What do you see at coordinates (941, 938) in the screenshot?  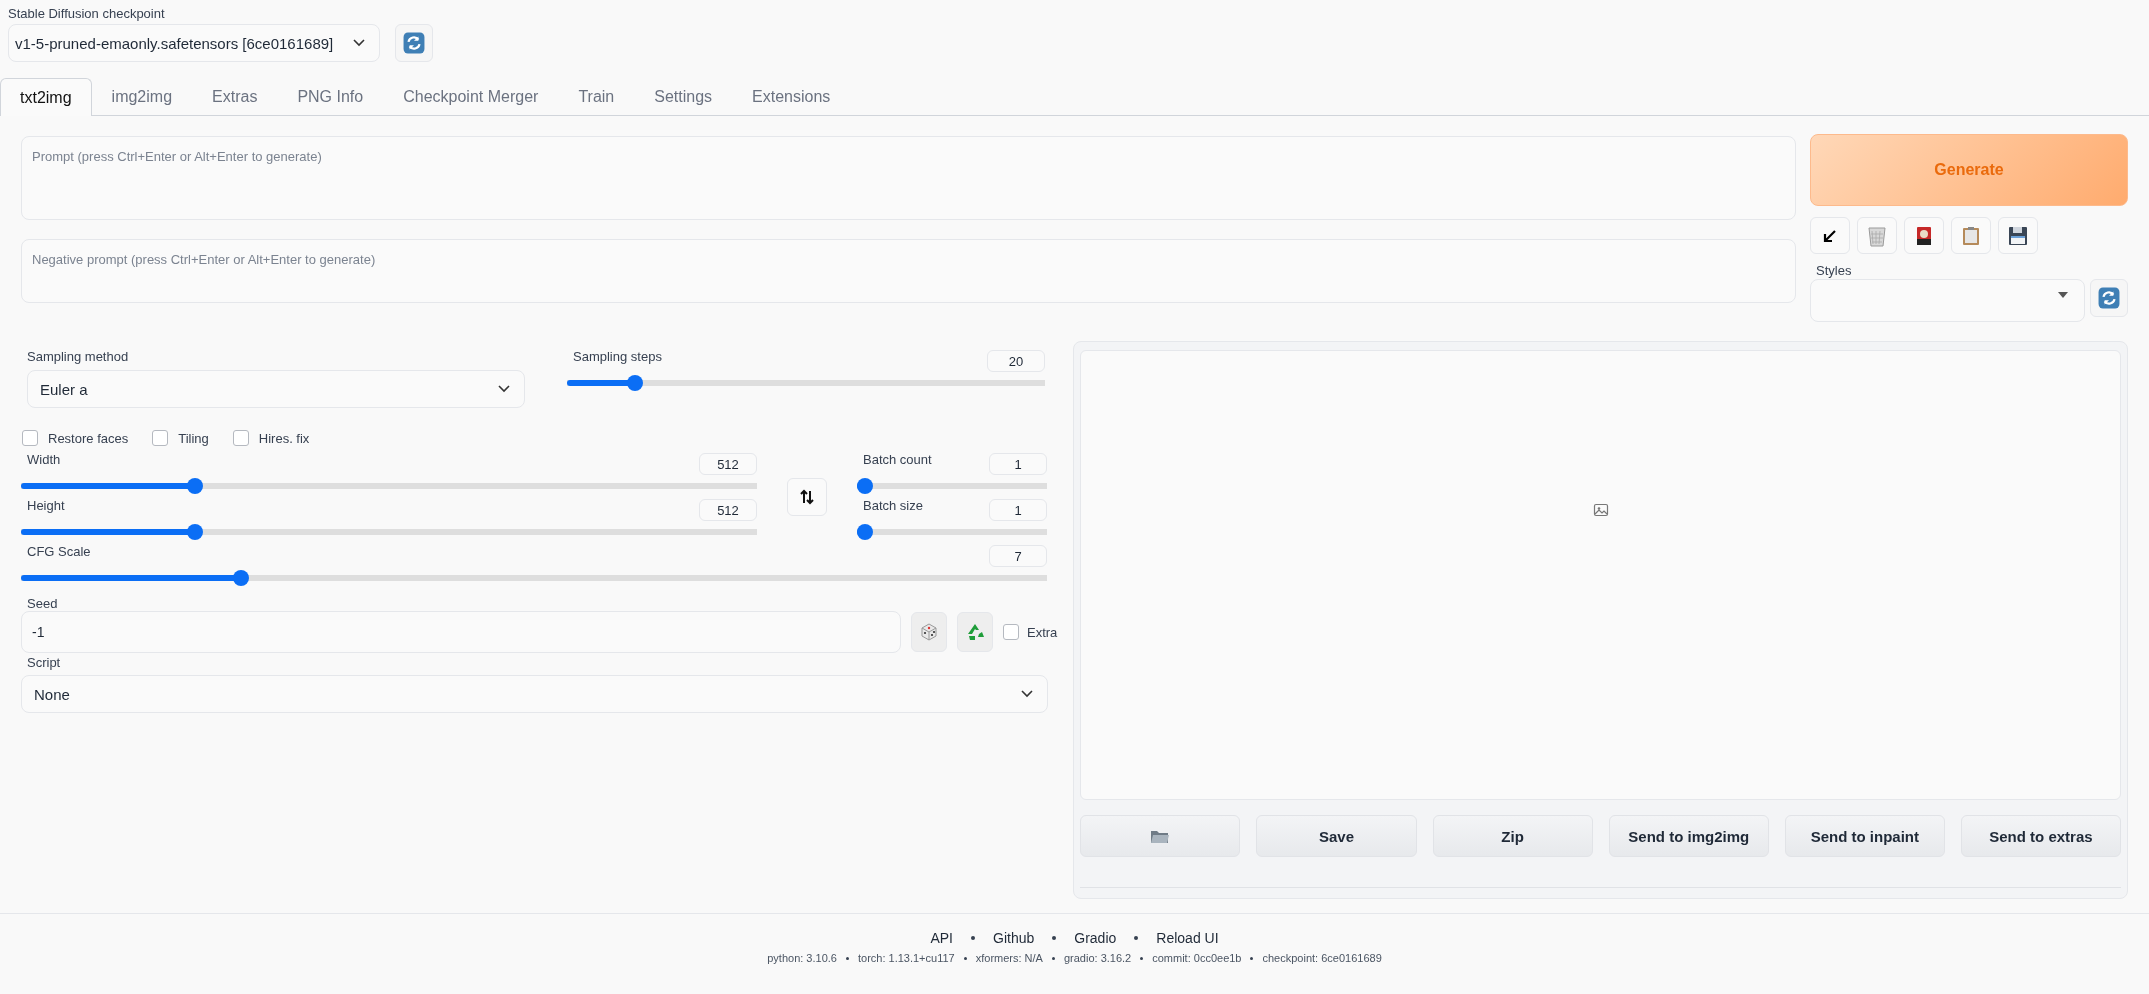 I see `footer-link: API` at bounding box center [941, 938].